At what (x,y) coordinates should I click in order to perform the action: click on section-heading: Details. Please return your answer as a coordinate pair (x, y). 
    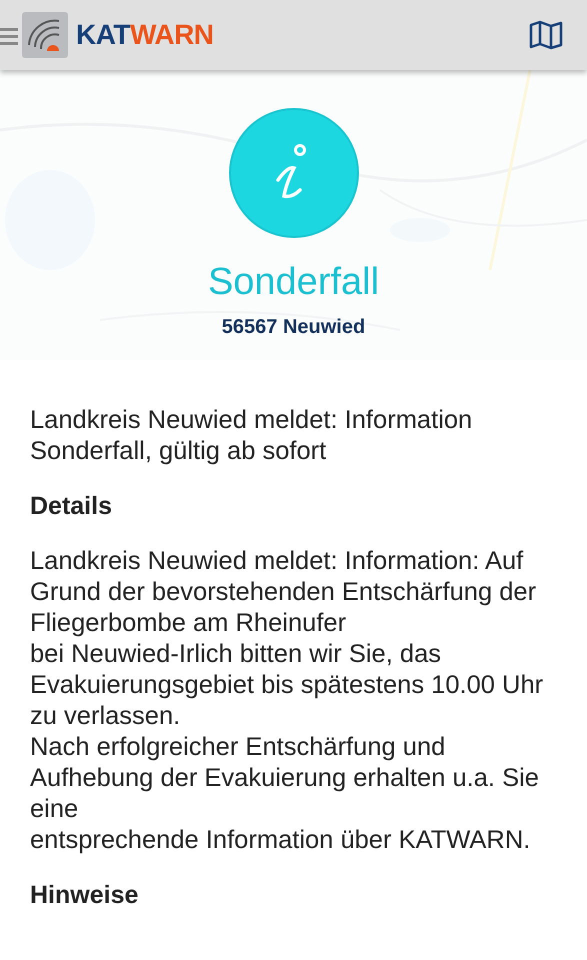
    Looking at the image, I should click on (71, 506).